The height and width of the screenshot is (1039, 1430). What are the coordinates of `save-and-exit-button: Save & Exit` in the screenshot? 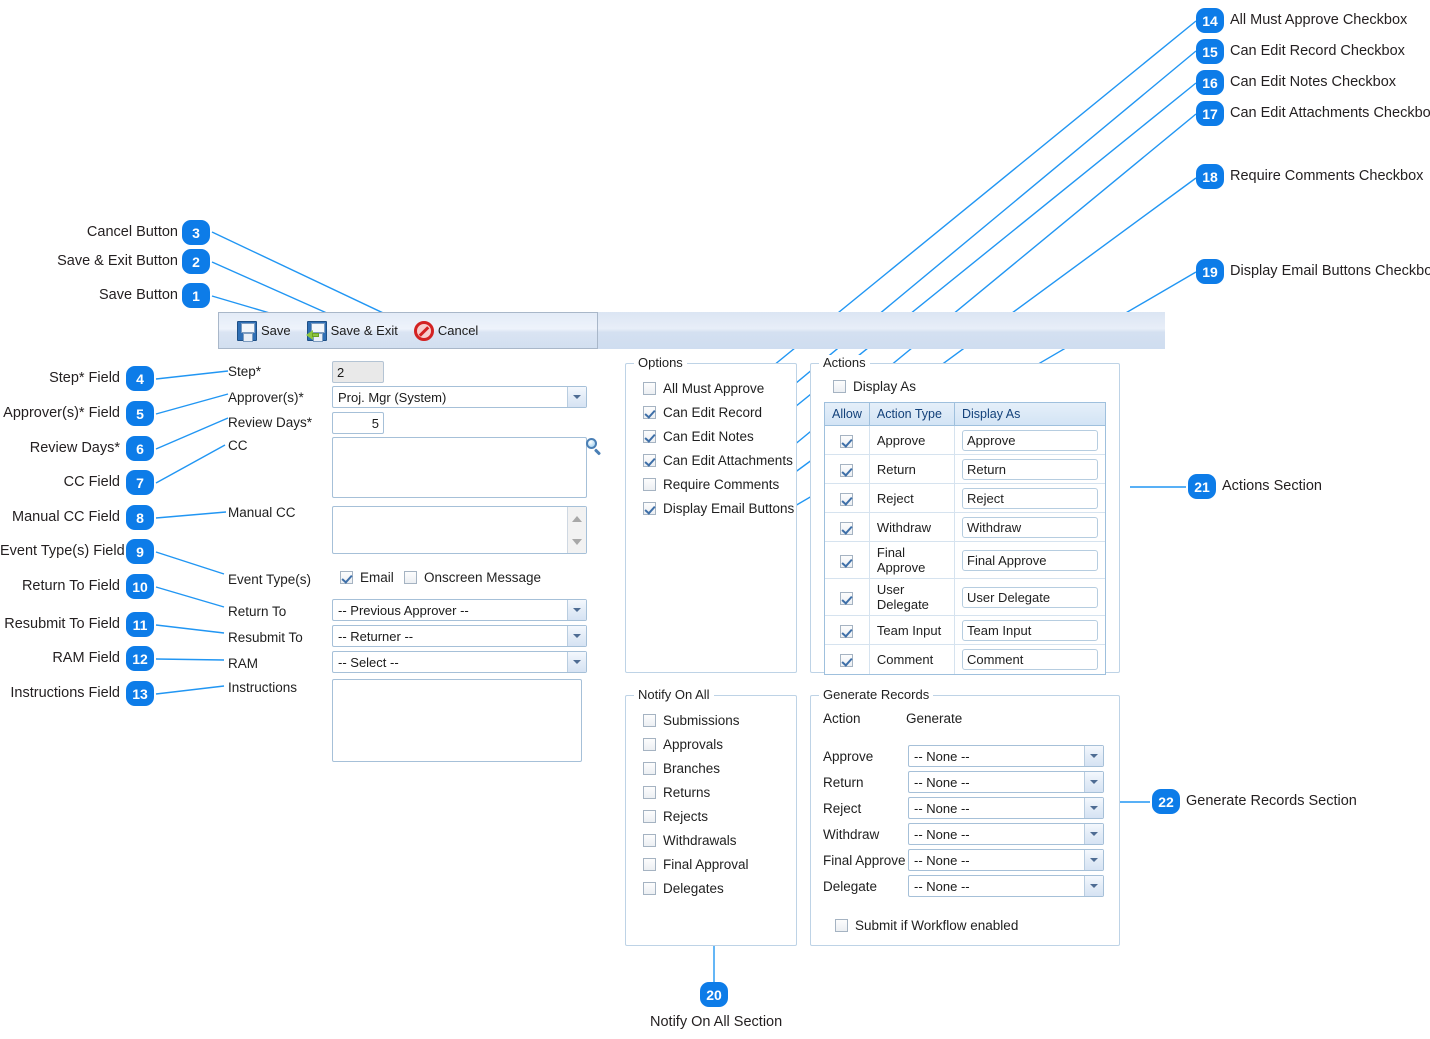 It's located at (353, 331).